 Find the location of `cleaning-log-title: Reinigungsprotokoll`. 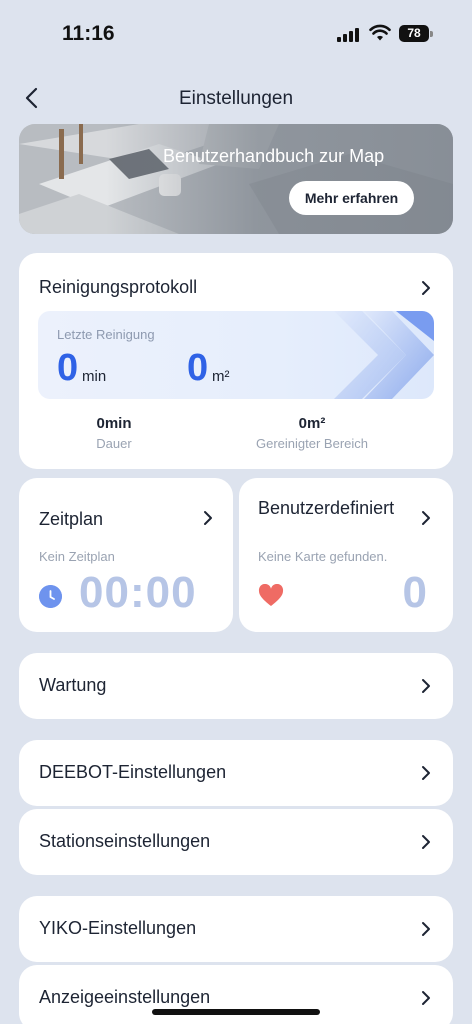

cleaning-log-title: Reinigungsprotokoll is located at coordinates (118, 287).